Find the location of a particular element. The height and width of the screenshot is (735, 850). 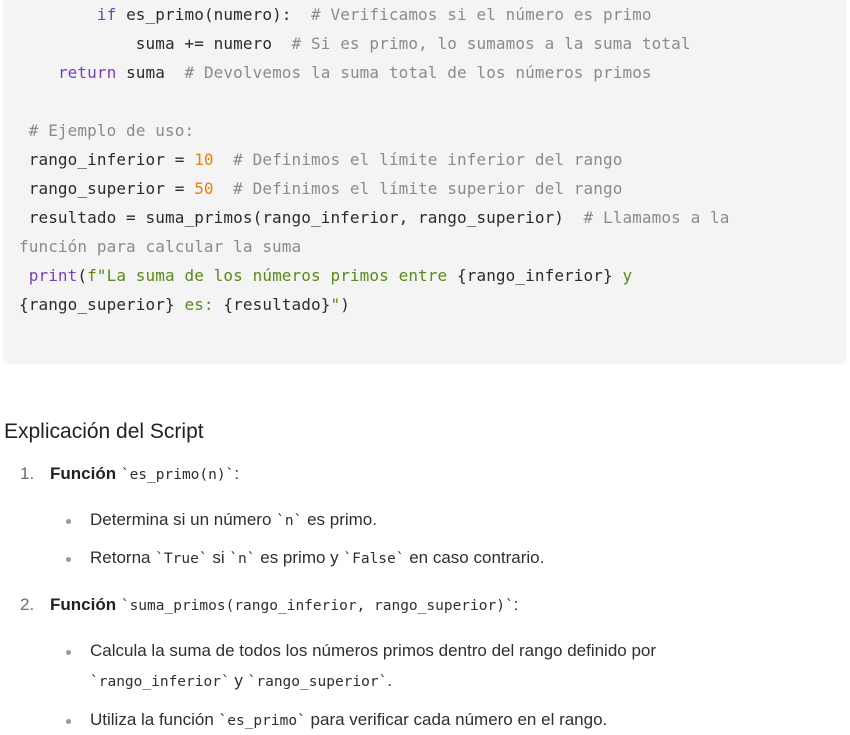

code-line: {rango_superior} es: {resultado}") is located at coordinates (184, 305).